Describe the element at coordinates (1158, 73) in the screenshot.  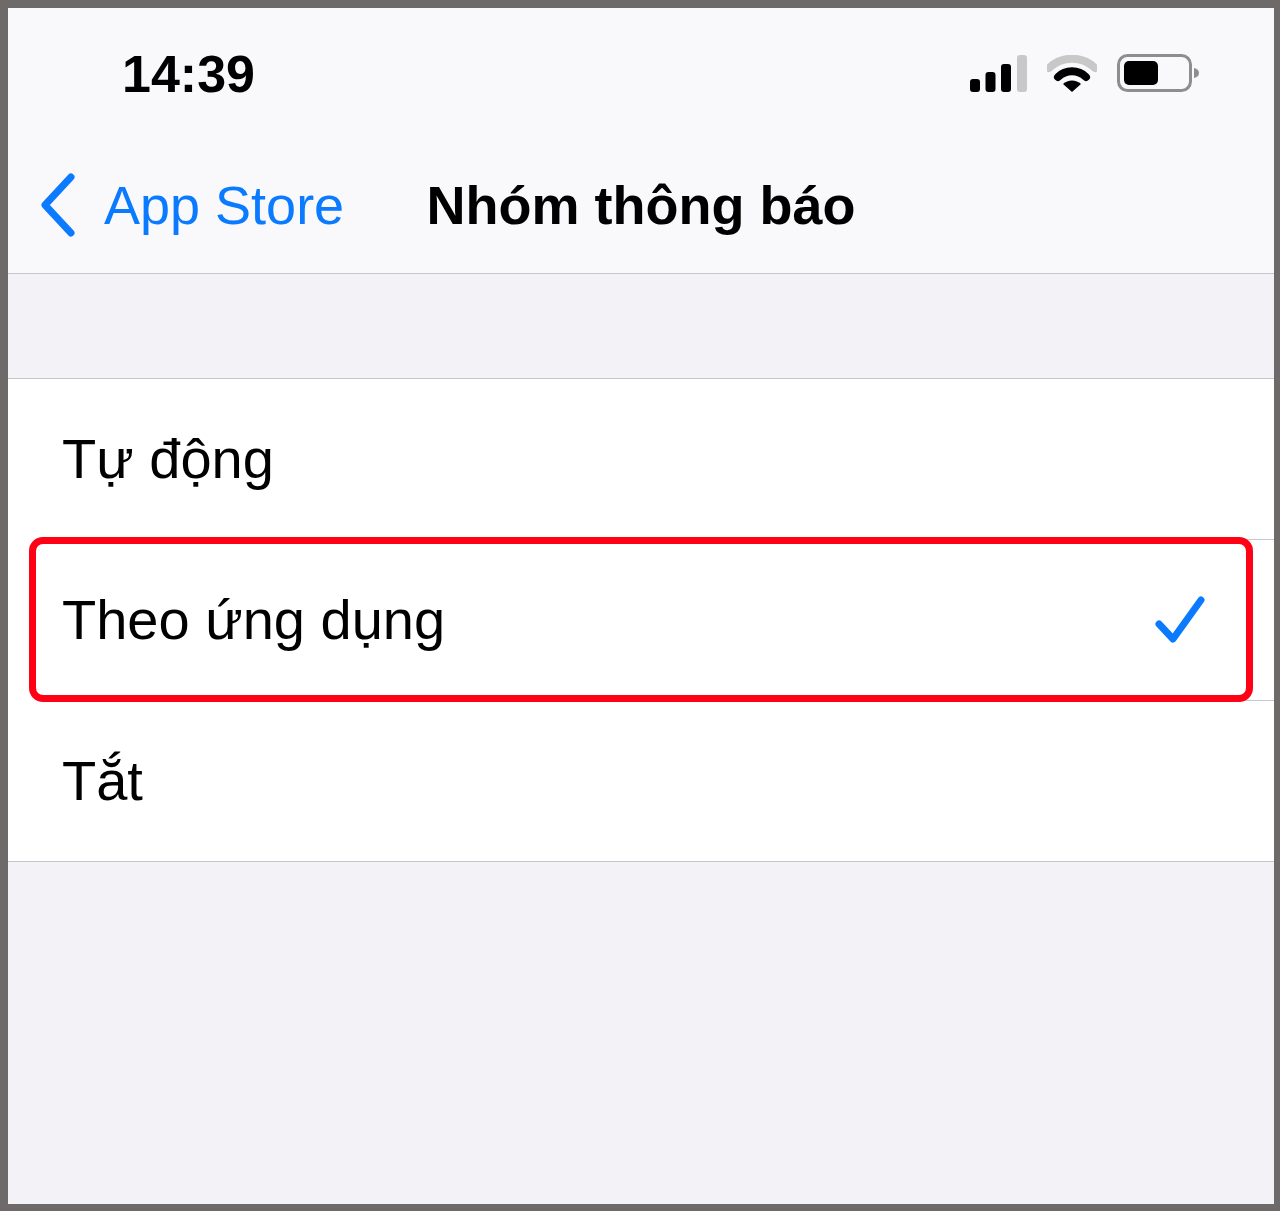
I see `battery-icon` at that location.